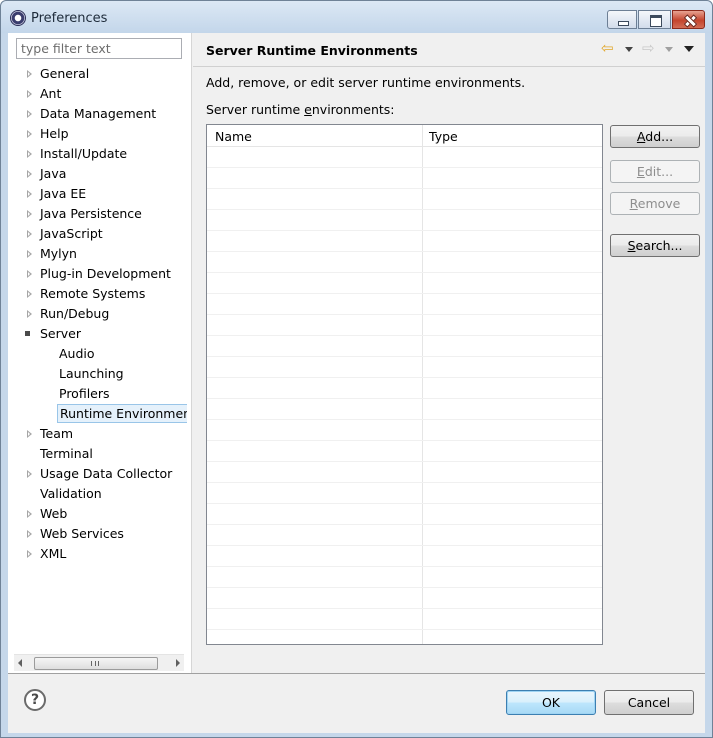  Describe the element at coordinates (71, 233) in the screenshot. I see `tree-item-label: JavaScript` at that location.